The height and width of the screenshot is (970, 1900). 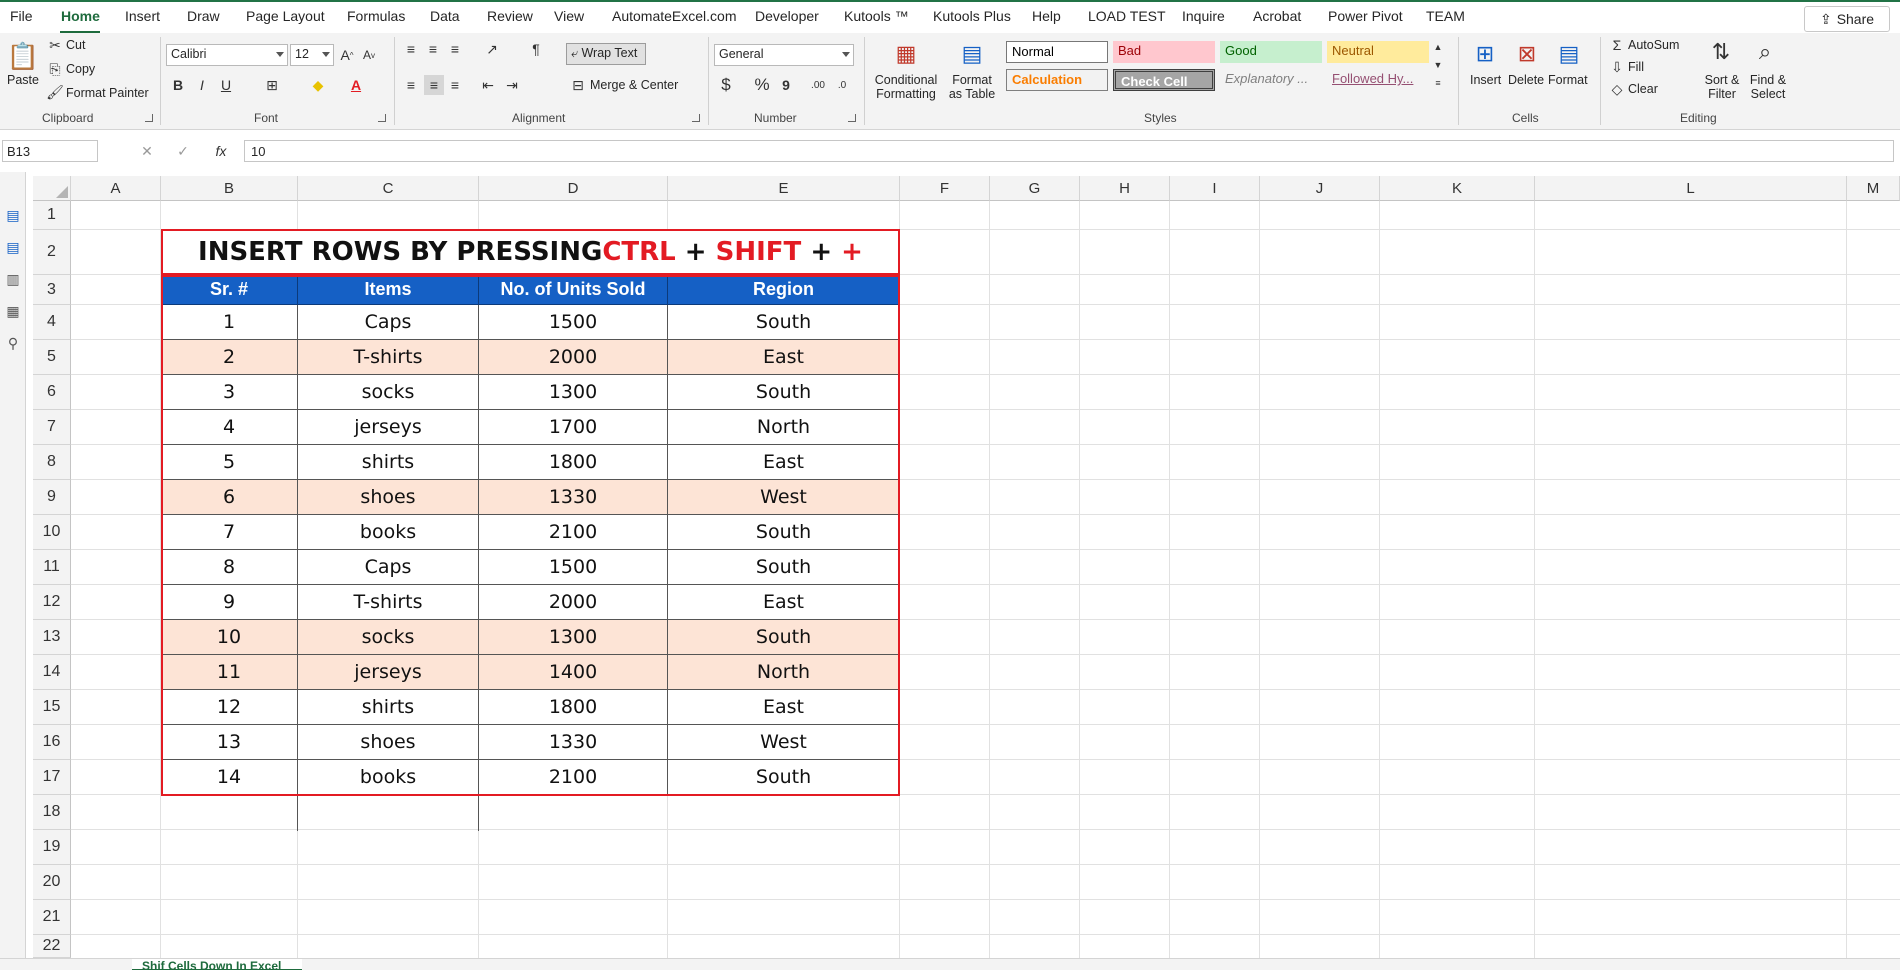 What do you see at coordinates (52, 847) in the screenshot?
I see `row-header-19: 19` at bounding box center [52, 847].